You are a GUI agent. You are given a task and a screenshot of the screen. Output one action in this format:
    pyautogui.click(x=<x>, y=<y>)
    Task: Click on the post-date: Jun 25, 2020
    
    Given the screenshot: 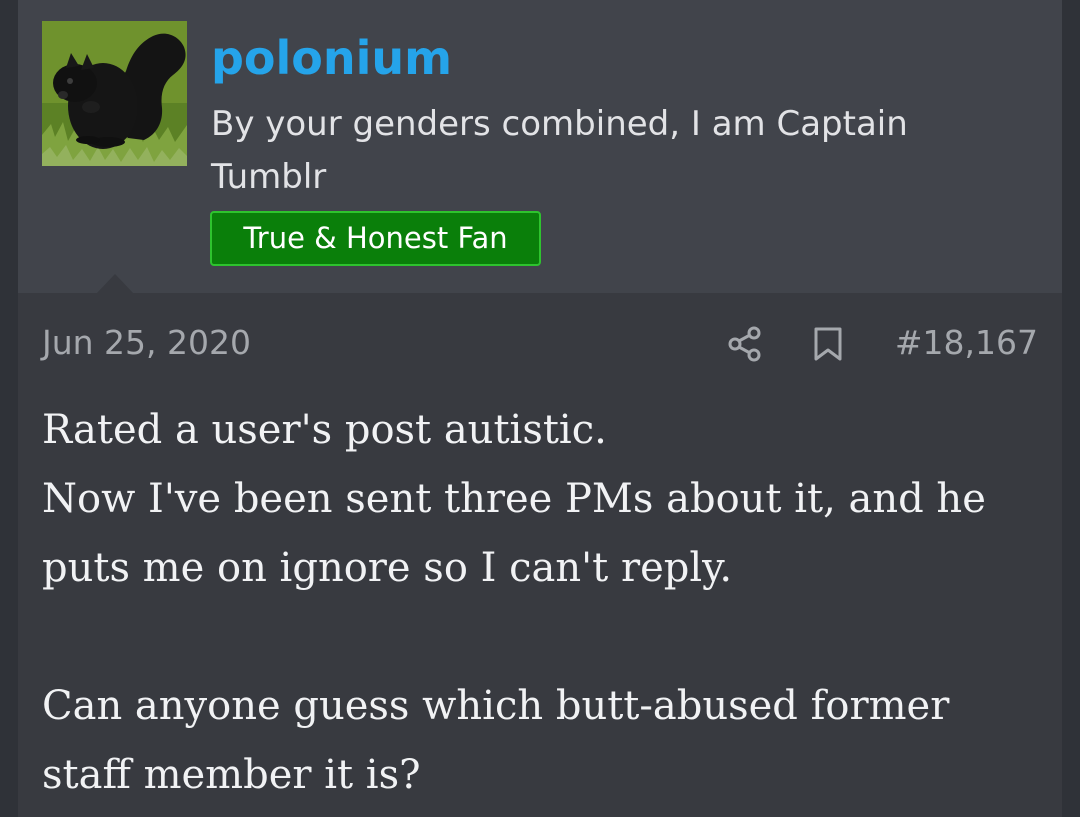 What is the action you would take?
    pyautogui.click(x=146, y=343)
    